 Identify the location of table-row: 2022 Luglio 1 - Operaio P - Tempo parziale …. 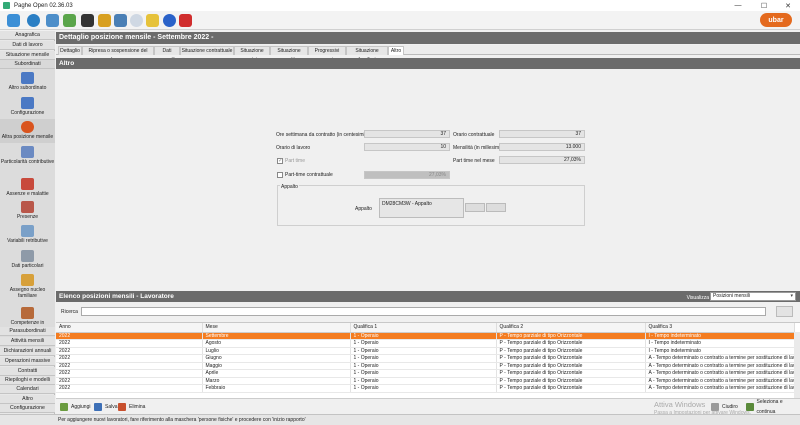
(425, 351).